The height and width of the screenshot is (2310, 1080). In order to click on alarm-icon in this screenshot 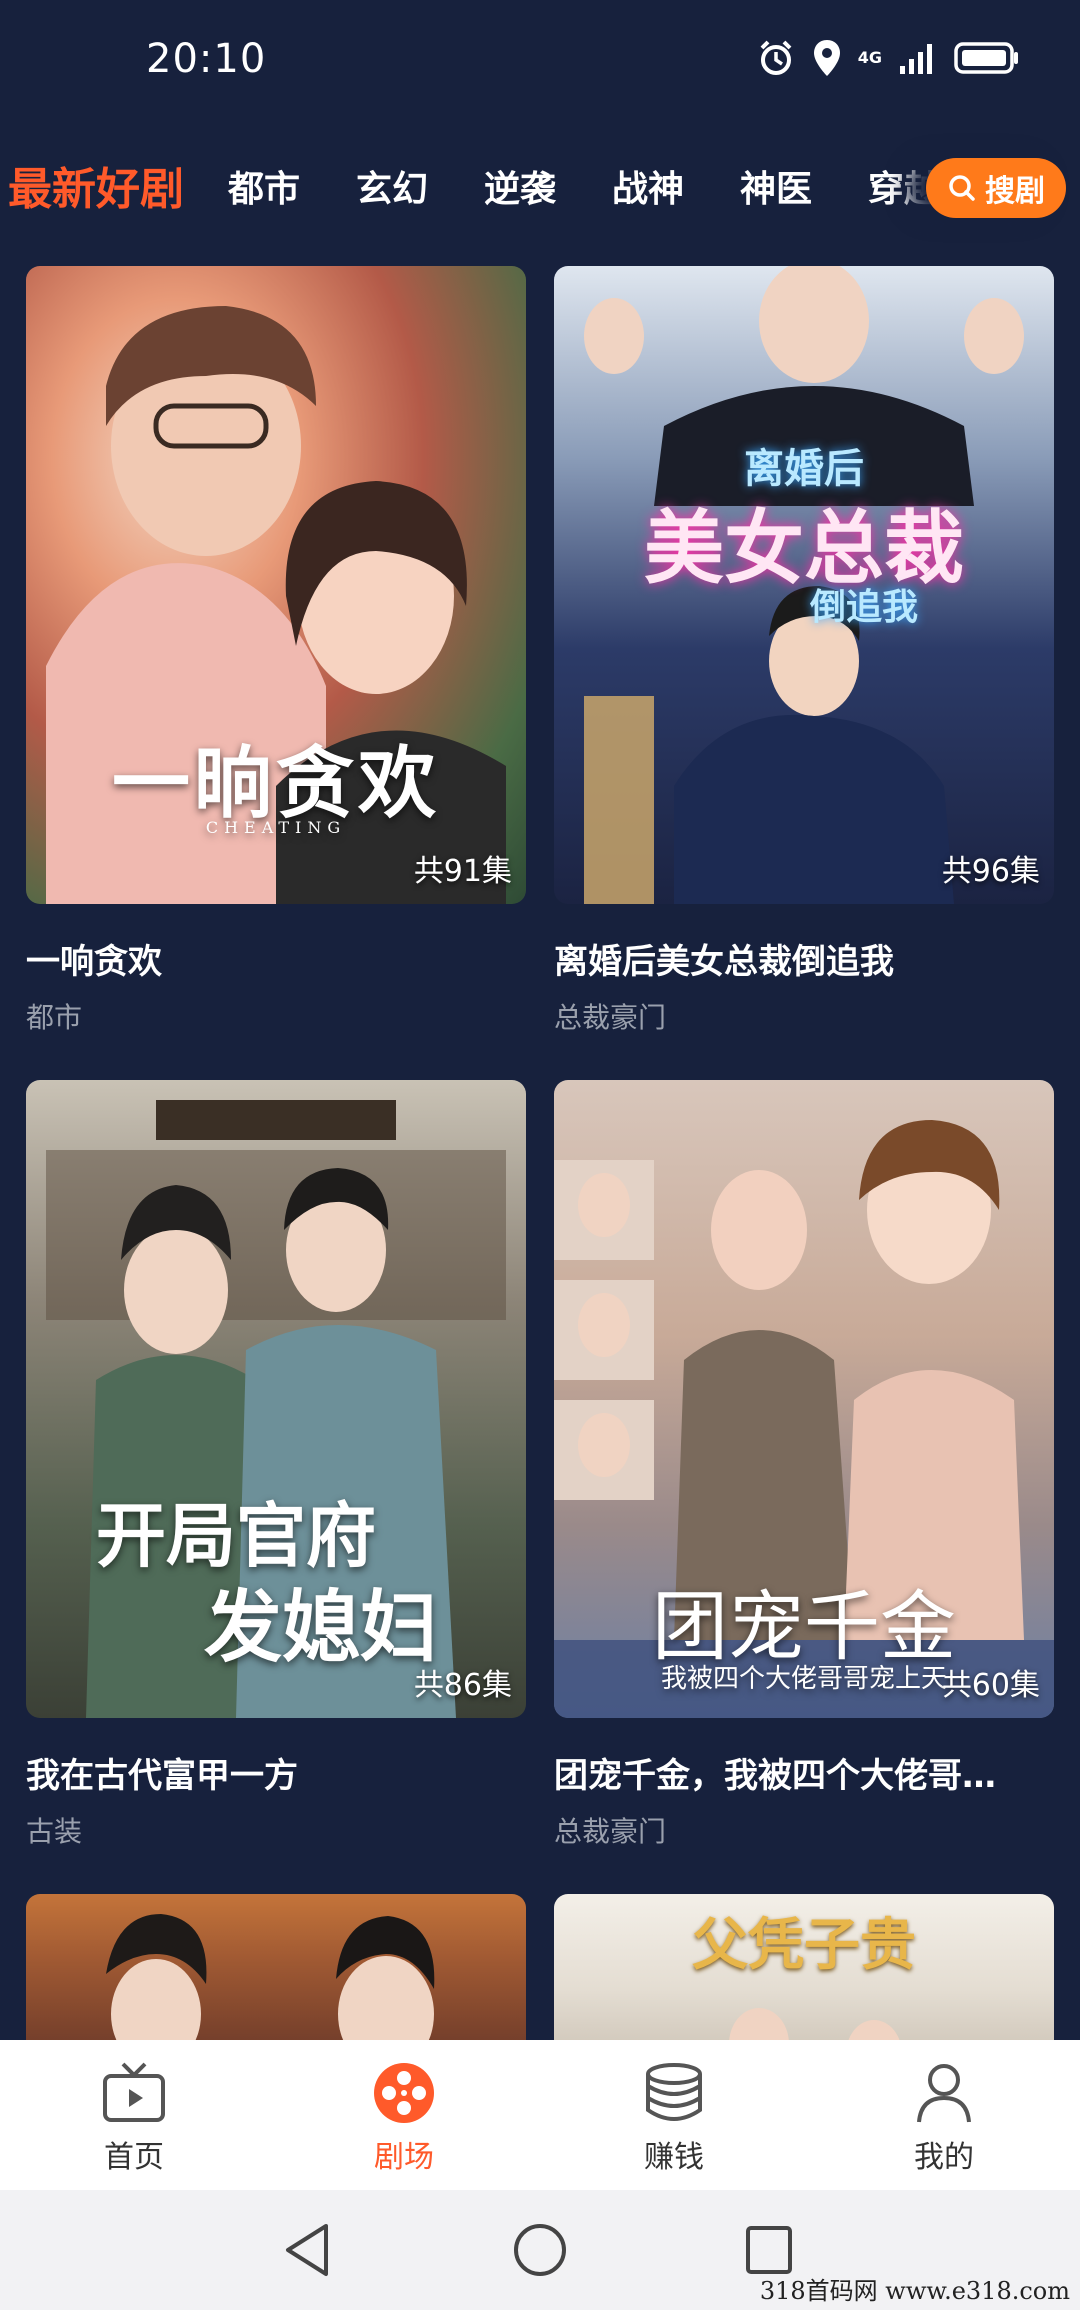, I will do `click(776, 57)`.